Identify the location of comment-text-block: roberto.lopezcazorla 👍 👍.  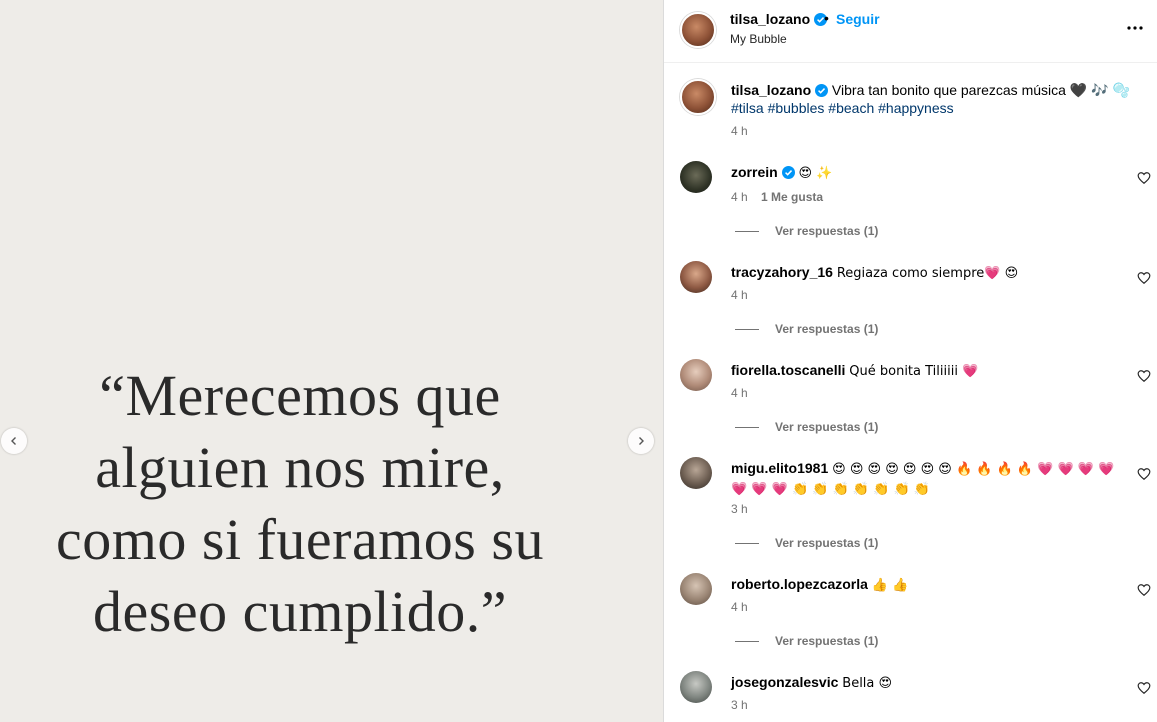
(923, 585).